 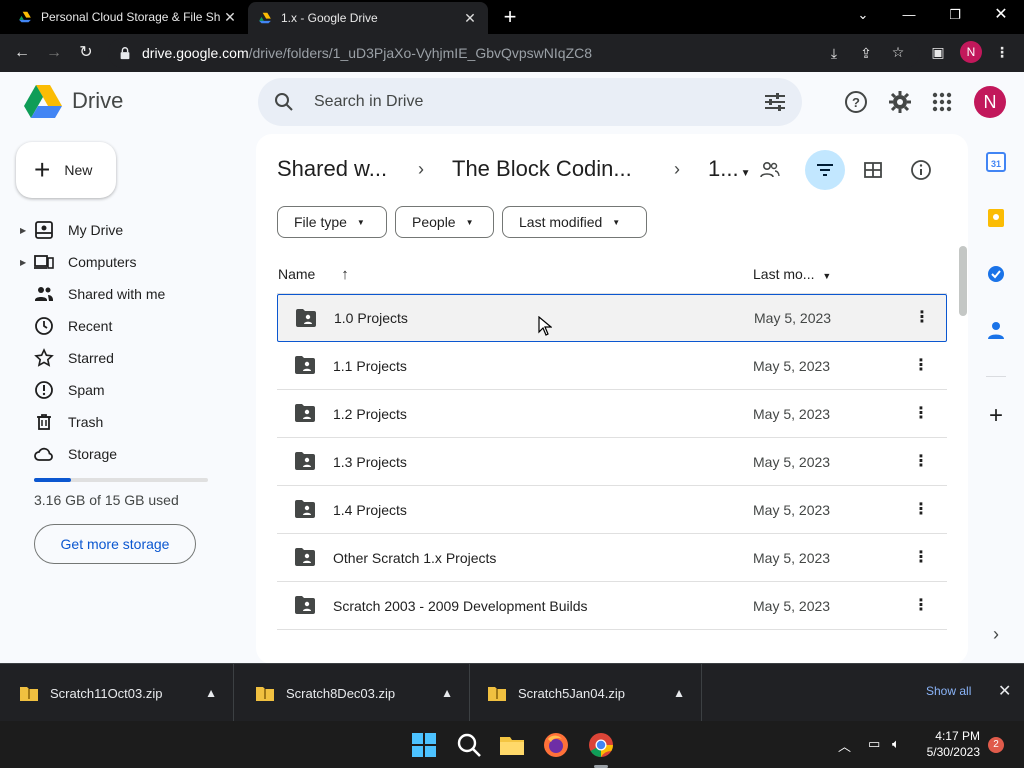 I want to click on name-column-header: Name ↑, so click(x=313, y=274).